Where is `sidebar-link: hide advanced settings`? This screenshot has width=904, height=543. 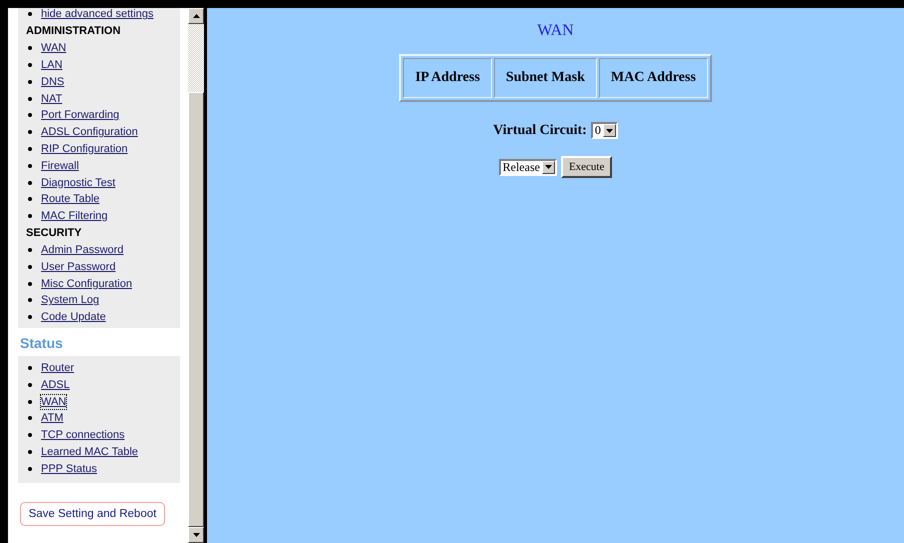
sidebar-link: hide advanced settings is located at coordinates (97, 15).